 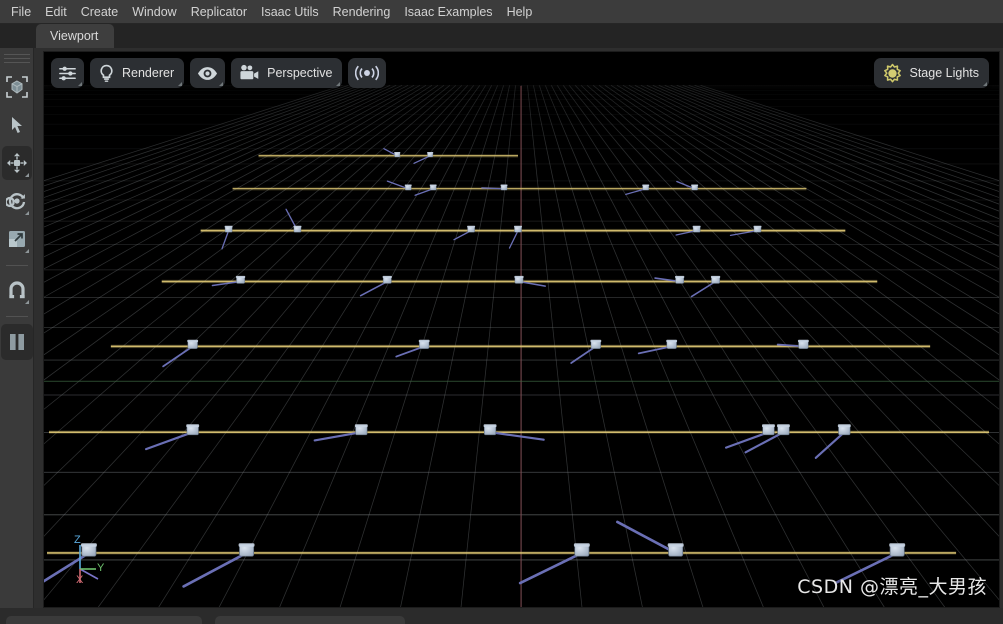 I want to click on sliders-icon, so click(x=67, y=73).